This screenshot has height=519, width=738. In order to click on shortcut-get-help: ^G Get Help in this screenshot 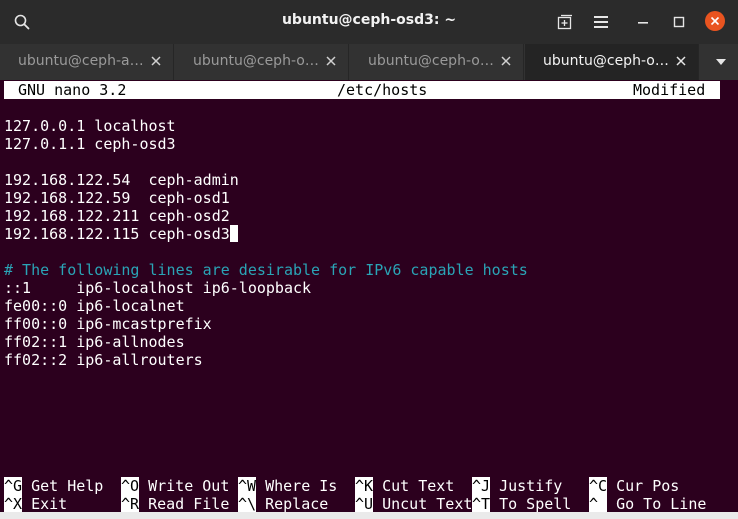, I will do `click(54, 486)`.